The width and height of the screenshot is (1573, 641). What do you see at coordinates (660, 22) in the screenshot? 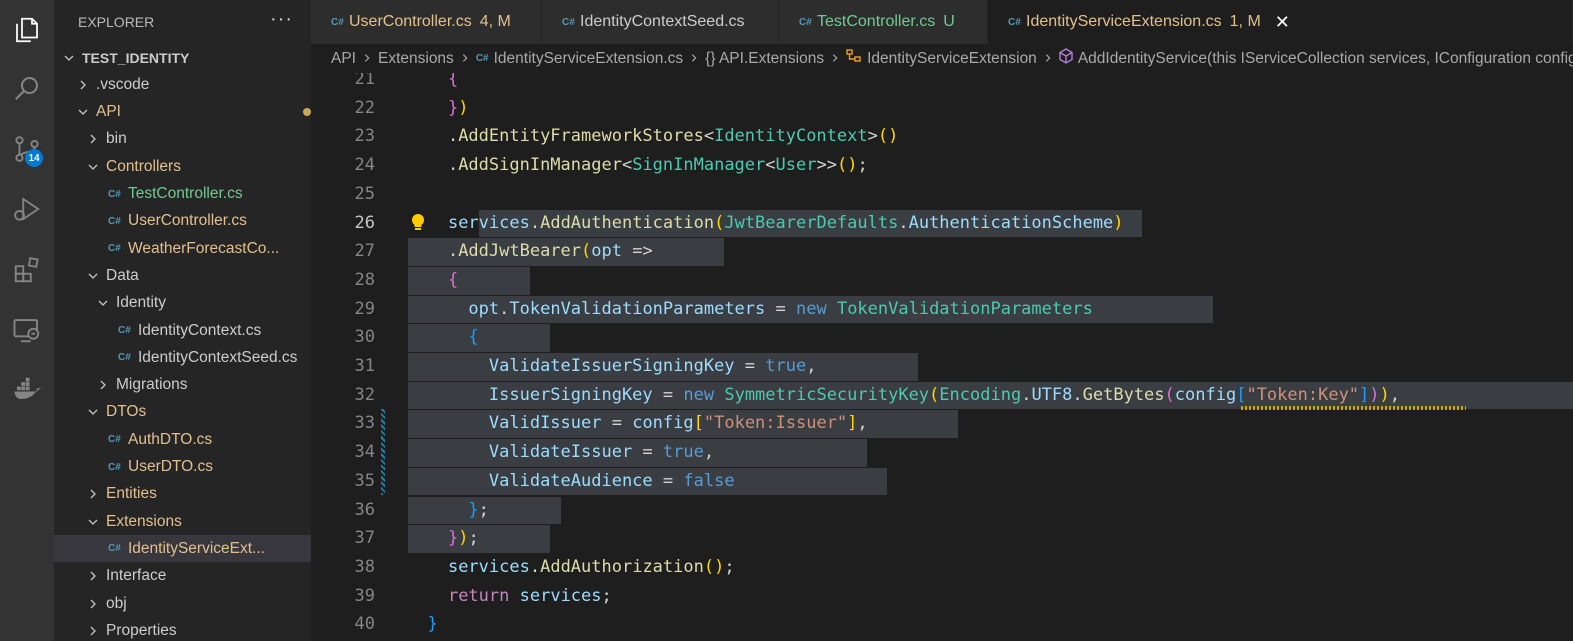
I see `tab-1: C# IdentityContextSeed.cs` at bounding box center [660, 22].